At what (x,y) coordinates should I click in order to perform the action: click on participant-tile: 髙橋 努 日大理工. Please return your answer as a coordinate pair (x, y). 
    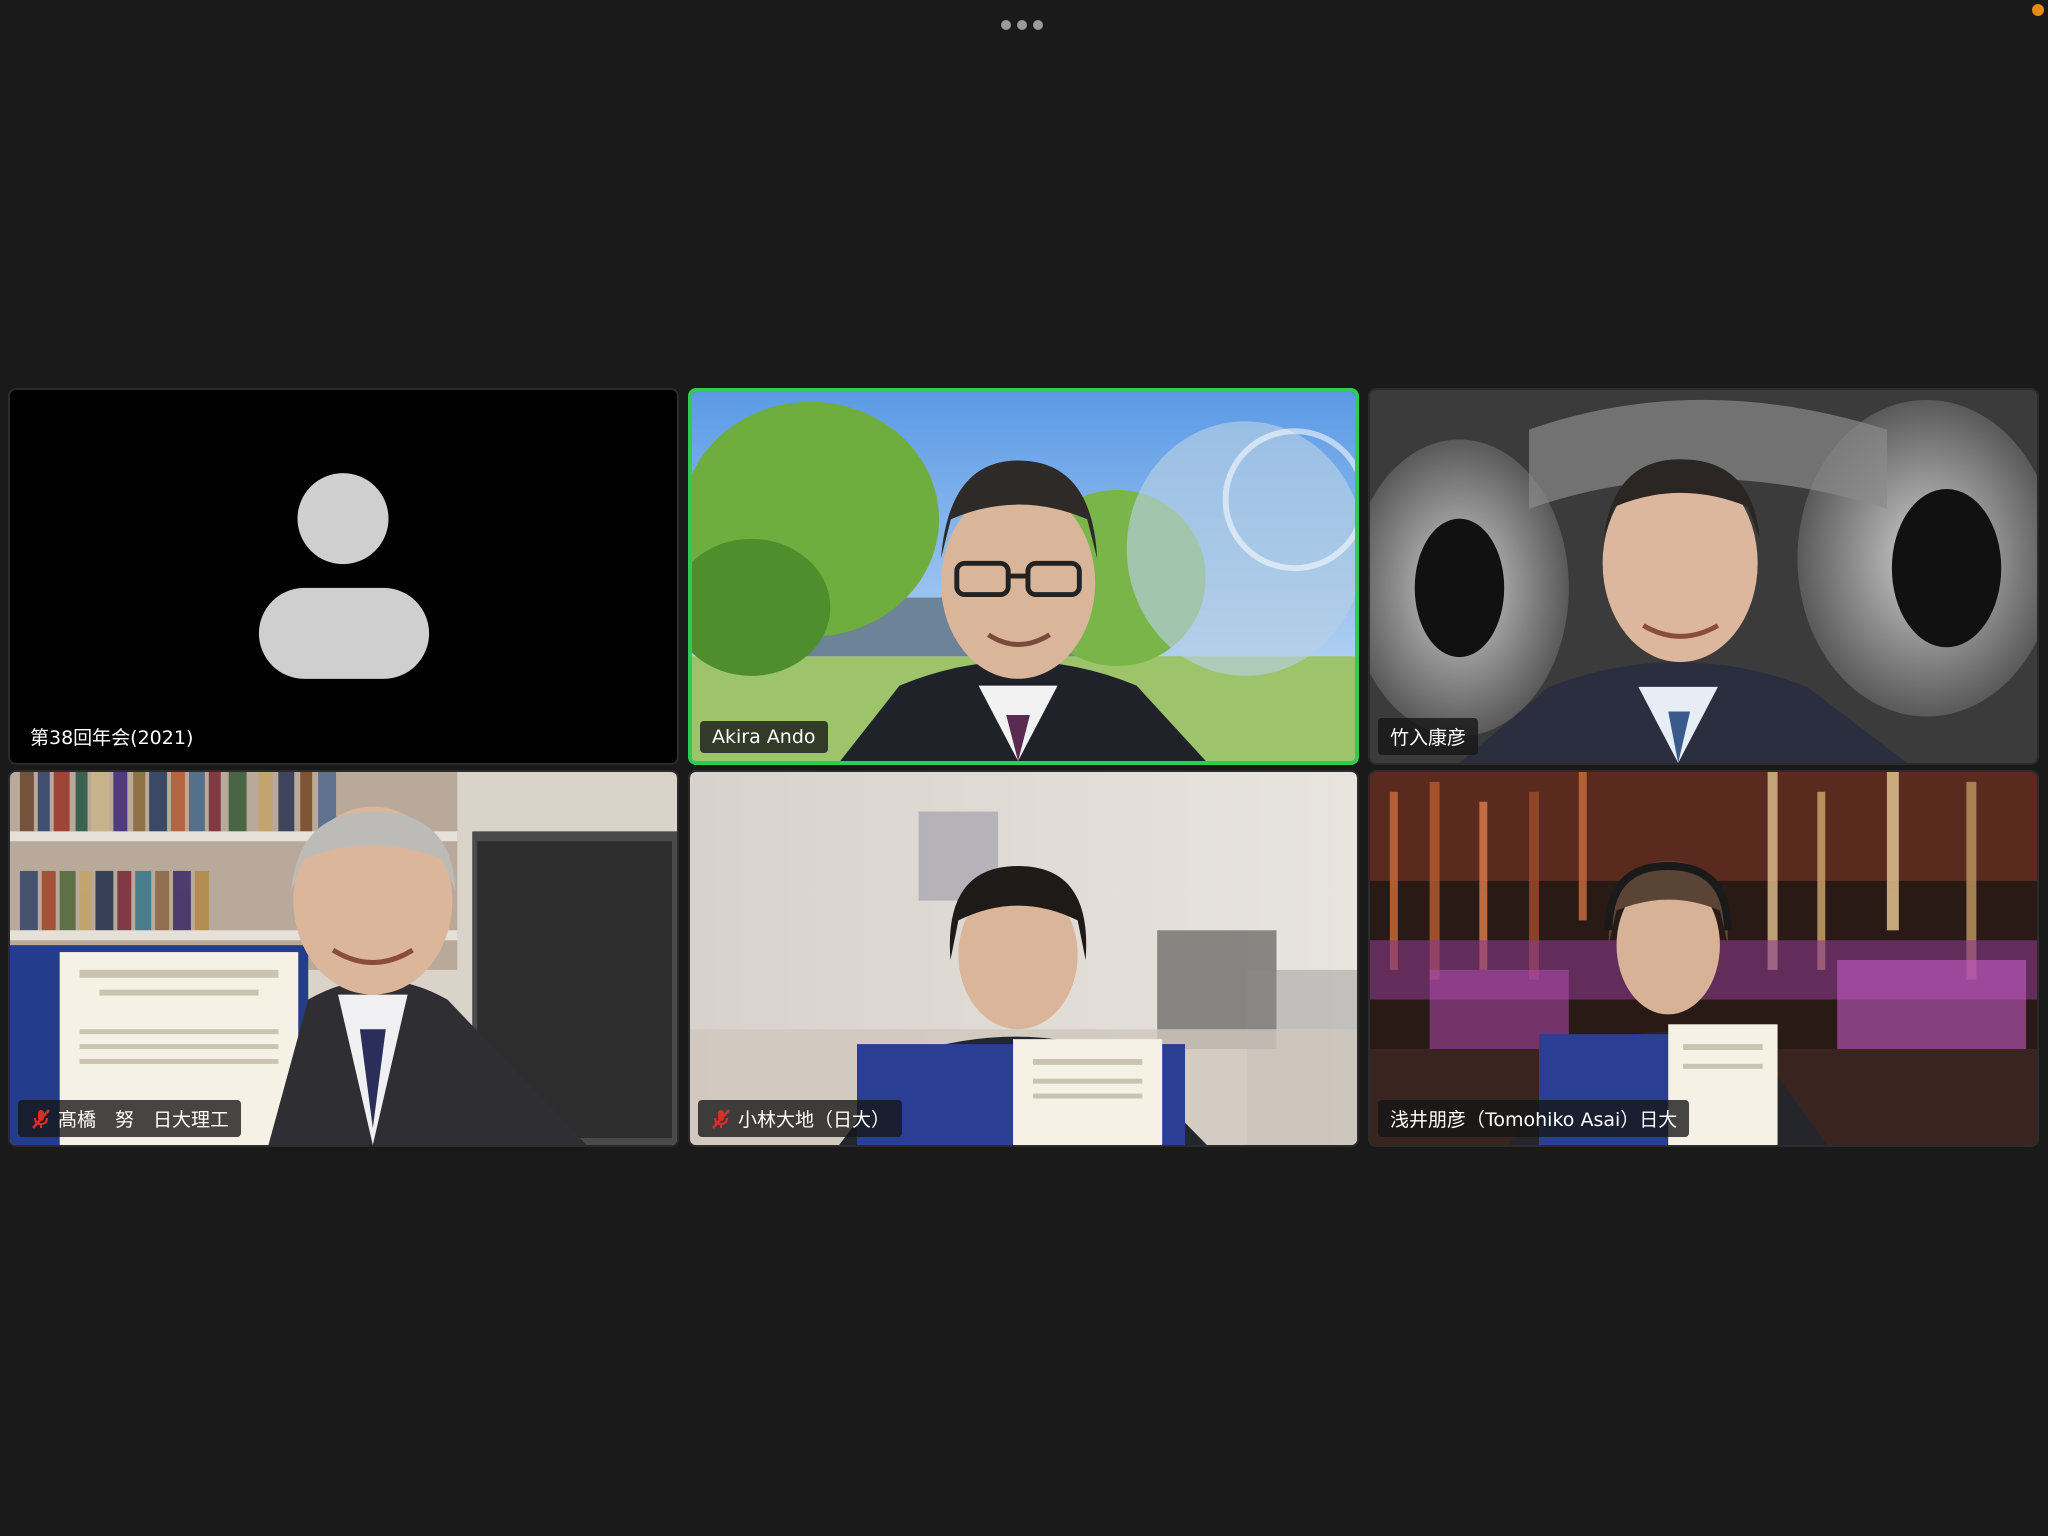
    Looking at the image, I should click on (343, 958).